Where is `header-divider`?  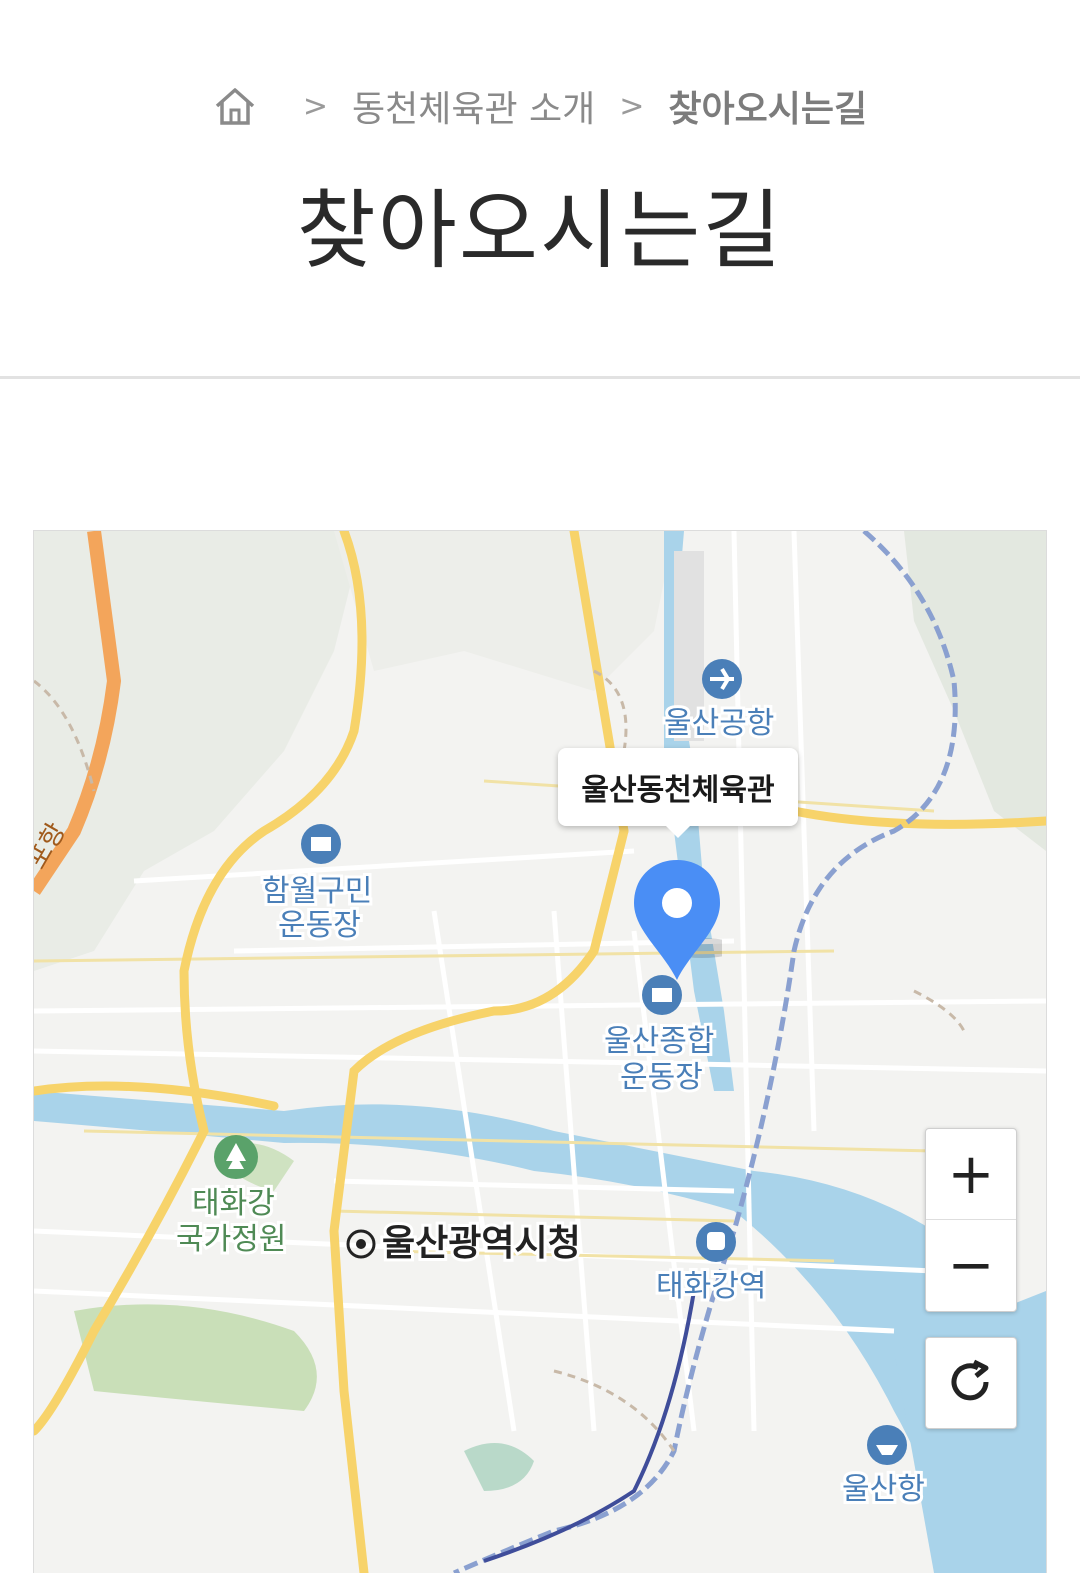 header-divider is located at coordinates (540, 377).